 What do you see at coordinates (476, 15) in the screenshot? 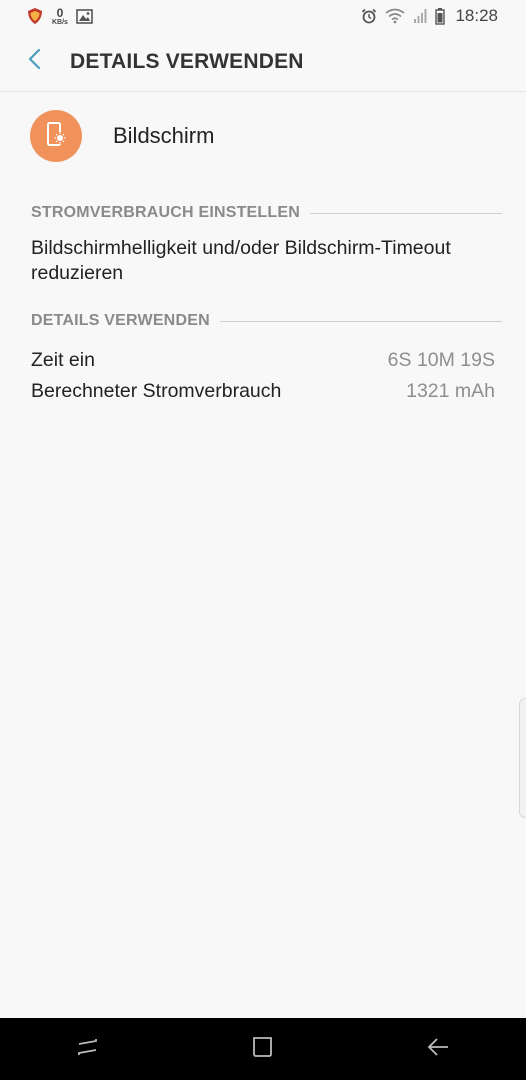
I see `clock: 18:28` at bounding box center [476, 15].